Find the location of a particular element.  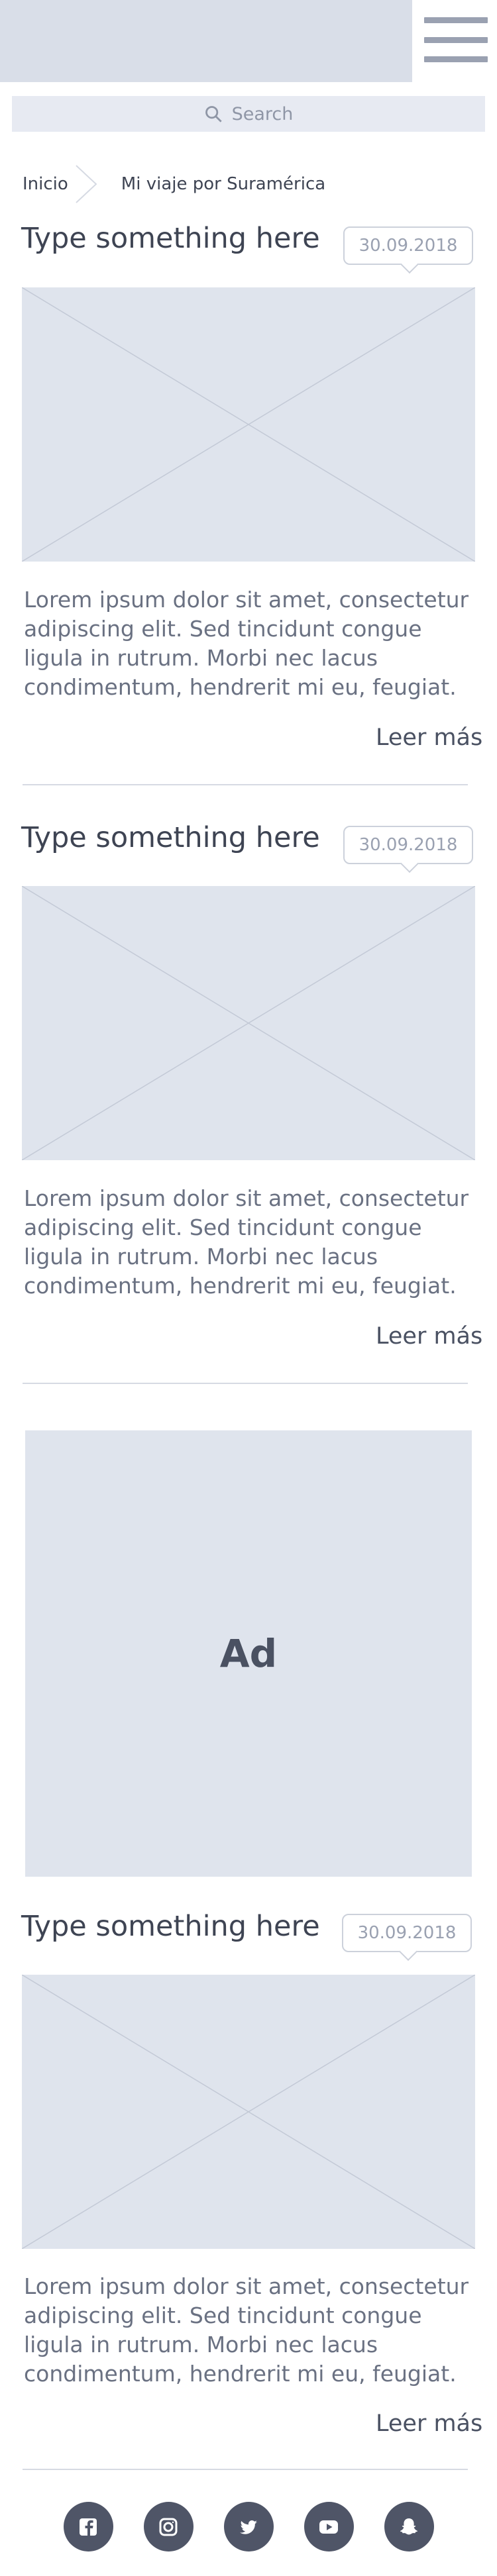

twitter-icon is located at coordinates (248, 2526).